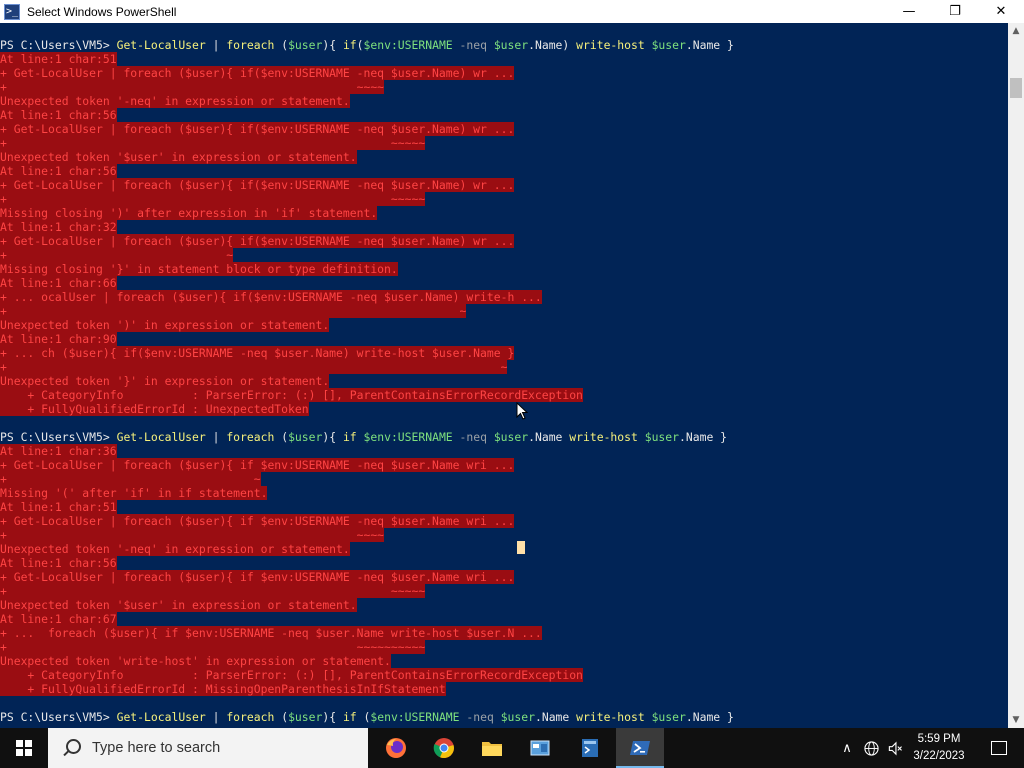 This screenshot has width=1024, height=768. What do you see at coordinates (847, 748) in the screenshot?
I see `show-hidden-icons-chevron-icon: ∧` at bounding box center [847, 748].